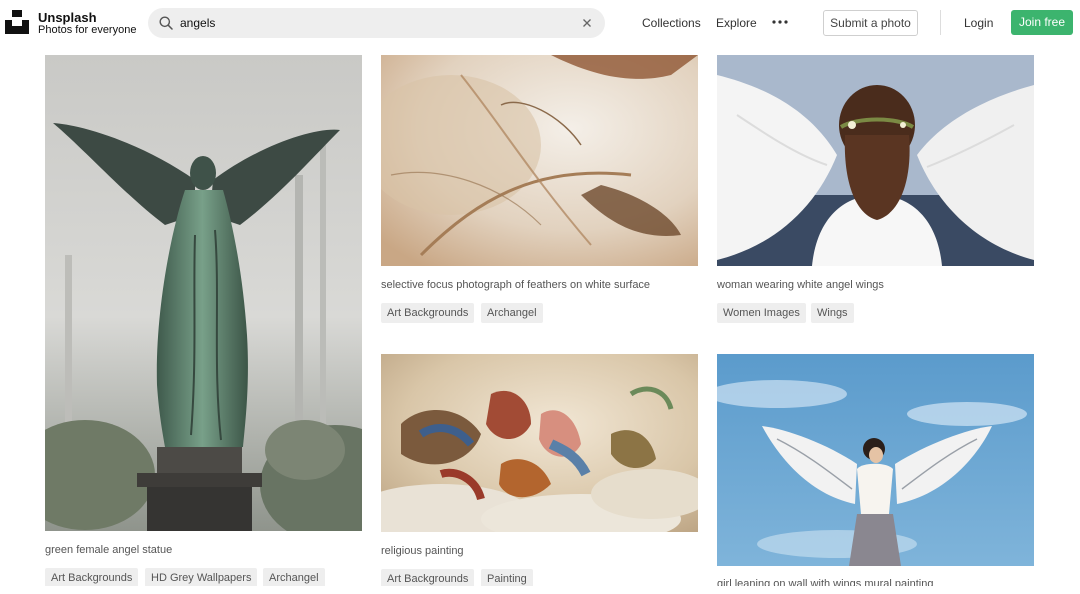 The width and height of the screenshot is (1080, 594). What do you see at coordinates (780, 22) in the screenshot?
I see `more-dots-icon` at bounding box center [780, 22].